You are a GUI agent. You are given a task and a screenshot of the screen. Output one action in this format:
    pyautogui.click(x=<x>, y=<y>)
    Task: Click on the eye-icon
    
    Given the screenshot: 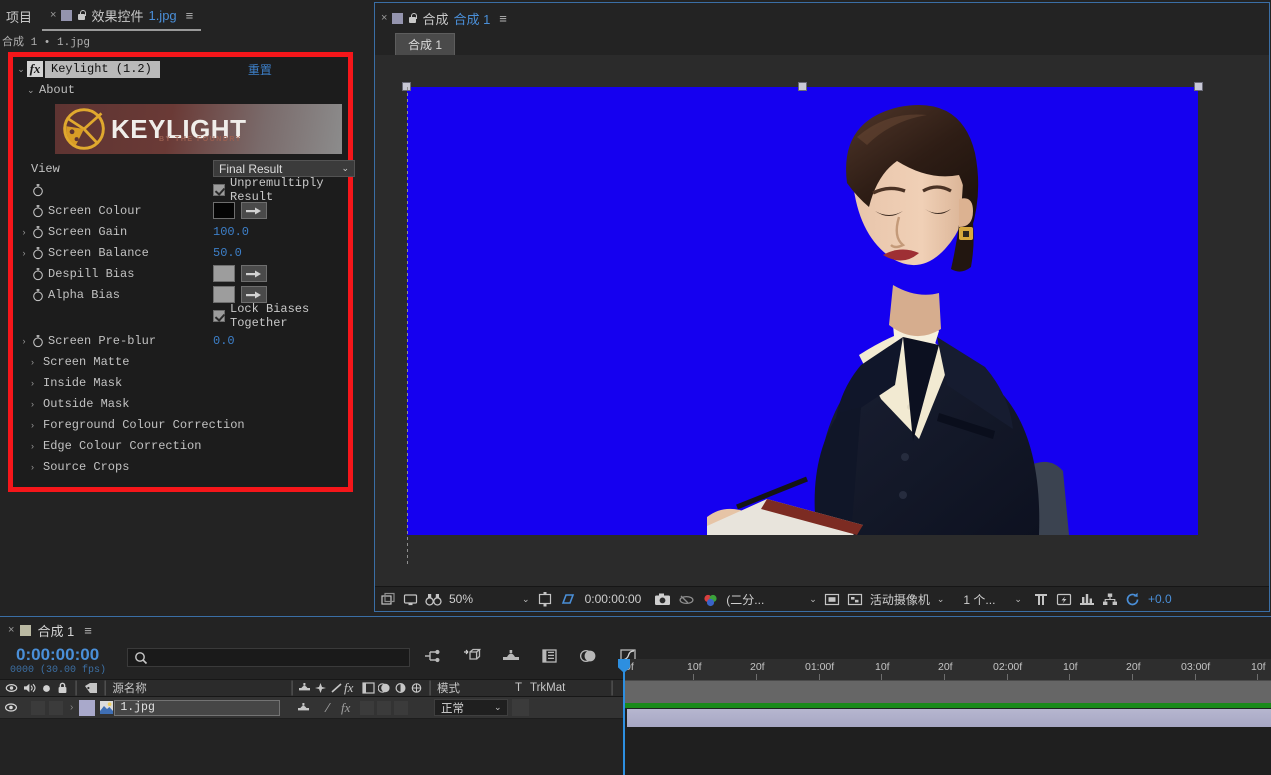 What is the action you would take?
    pyautogui.click(x=11, y=688)
    